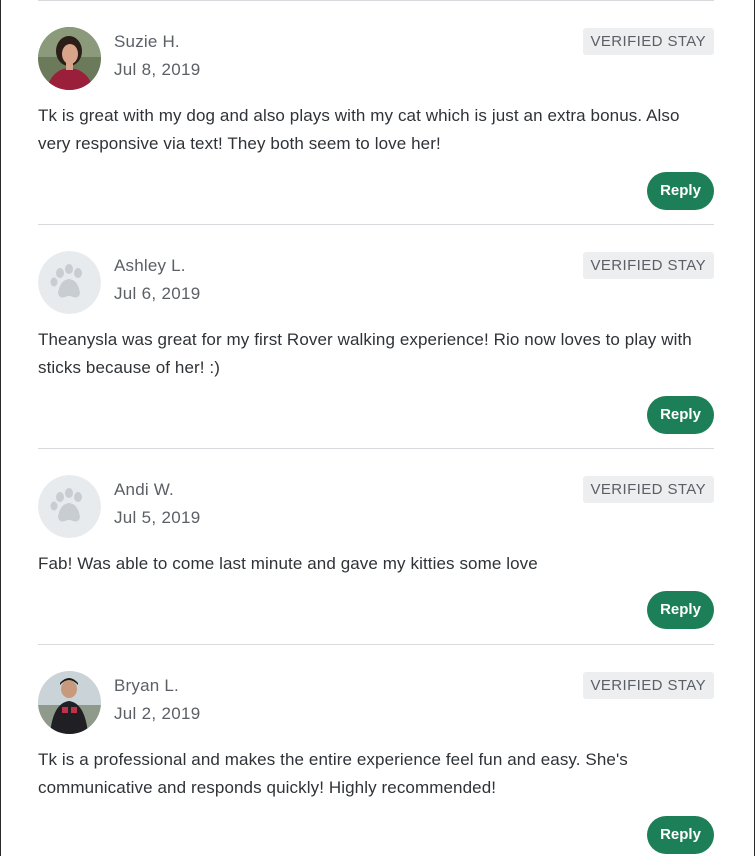 This screenshot has width=755, height=864. Describe the element at coordinates (147, 41) in the screenshot. I see `reviewer-name: Suzie H.` at that location.